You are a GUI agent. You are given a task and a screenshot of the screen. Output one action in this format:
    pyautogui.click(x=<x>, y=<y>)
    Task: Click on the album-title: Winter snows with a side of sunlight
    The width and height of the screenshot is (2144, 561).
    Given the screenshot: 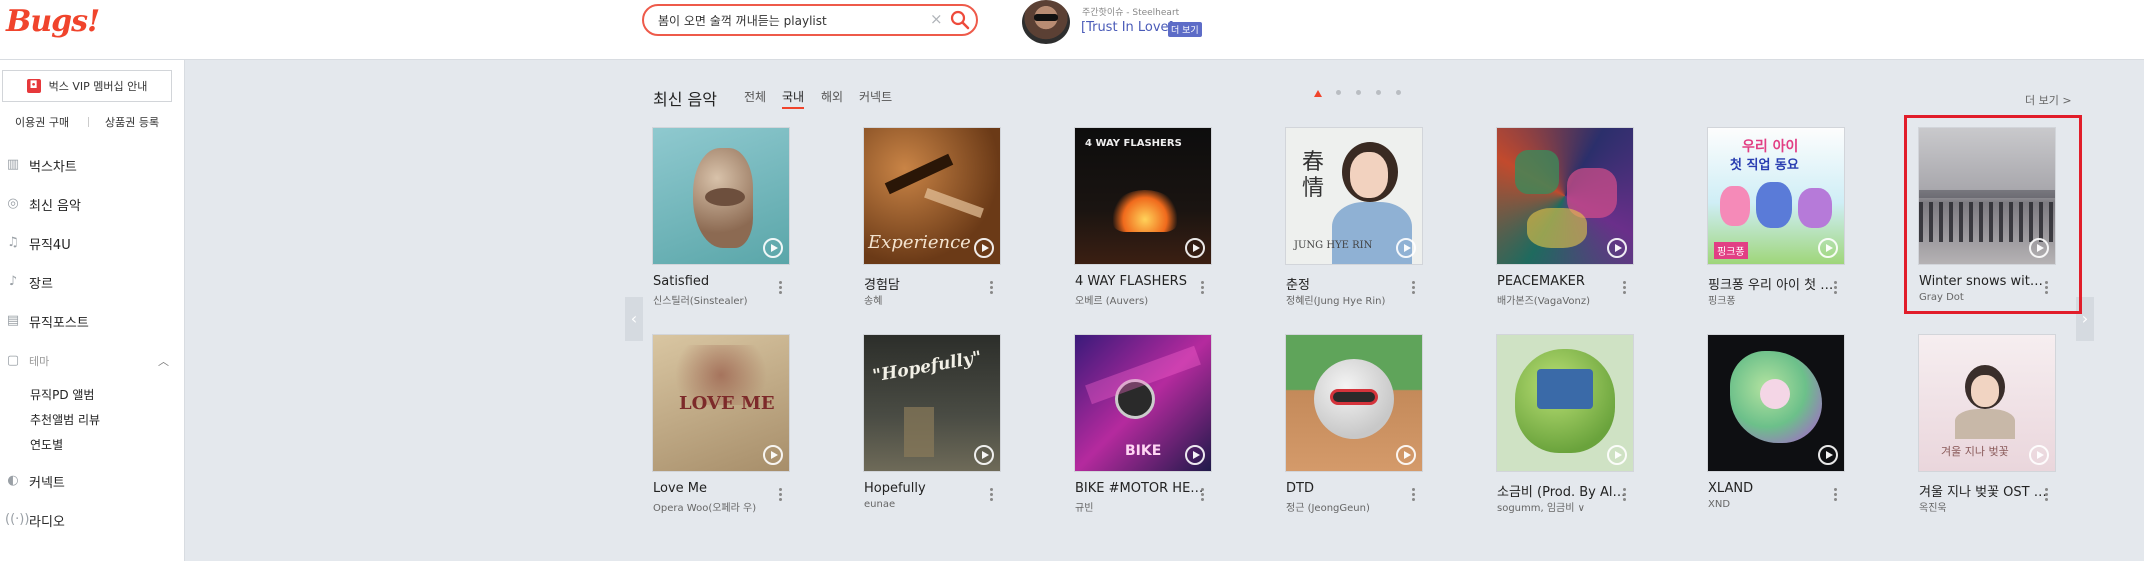 What is the action you would take?
    pyautogui.click(x=1984, y=281)
    